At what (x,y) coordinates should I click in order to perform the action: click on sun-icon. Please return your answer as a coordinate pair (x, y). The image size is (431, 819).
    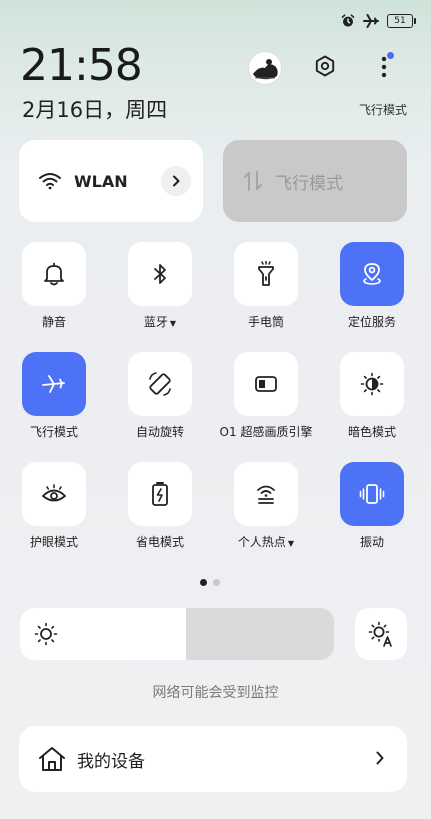
    Looking at the image, I should click on (46, 634).